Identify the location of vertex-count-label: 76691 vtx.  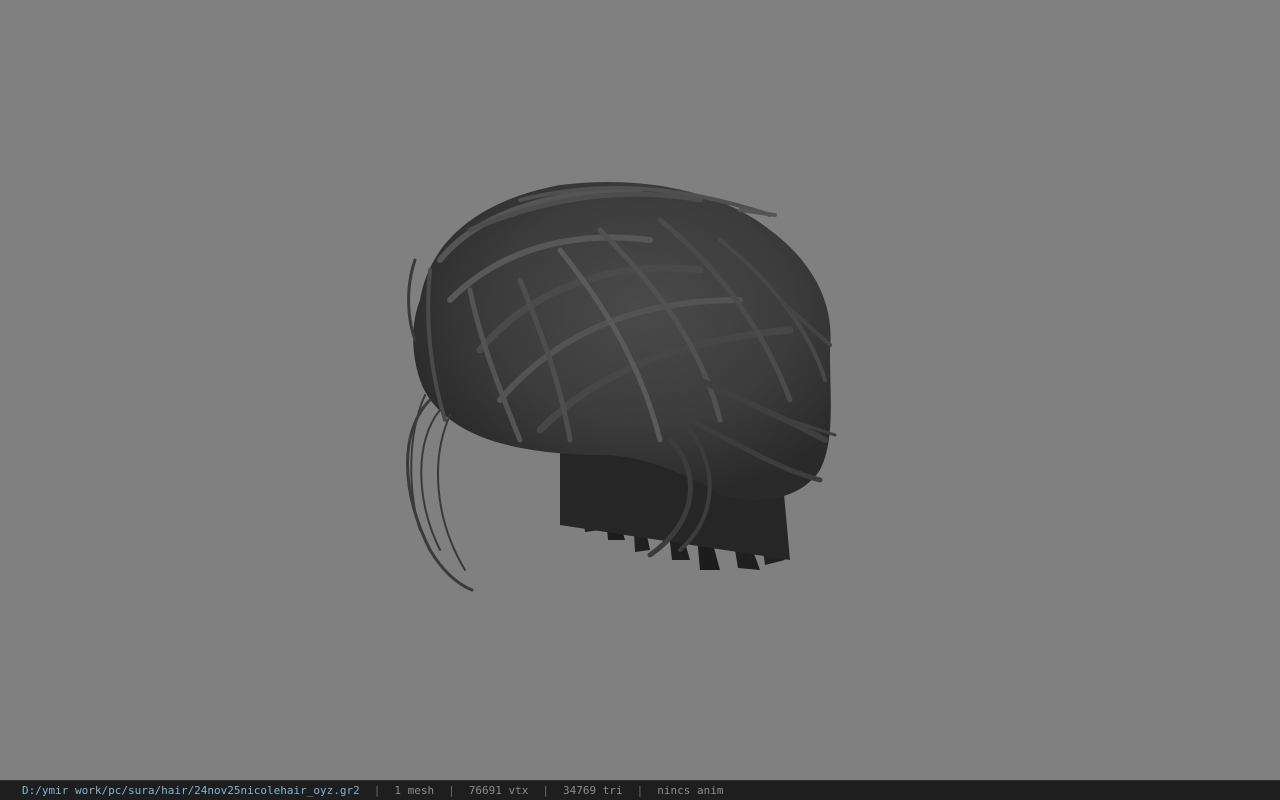
(498, 790).